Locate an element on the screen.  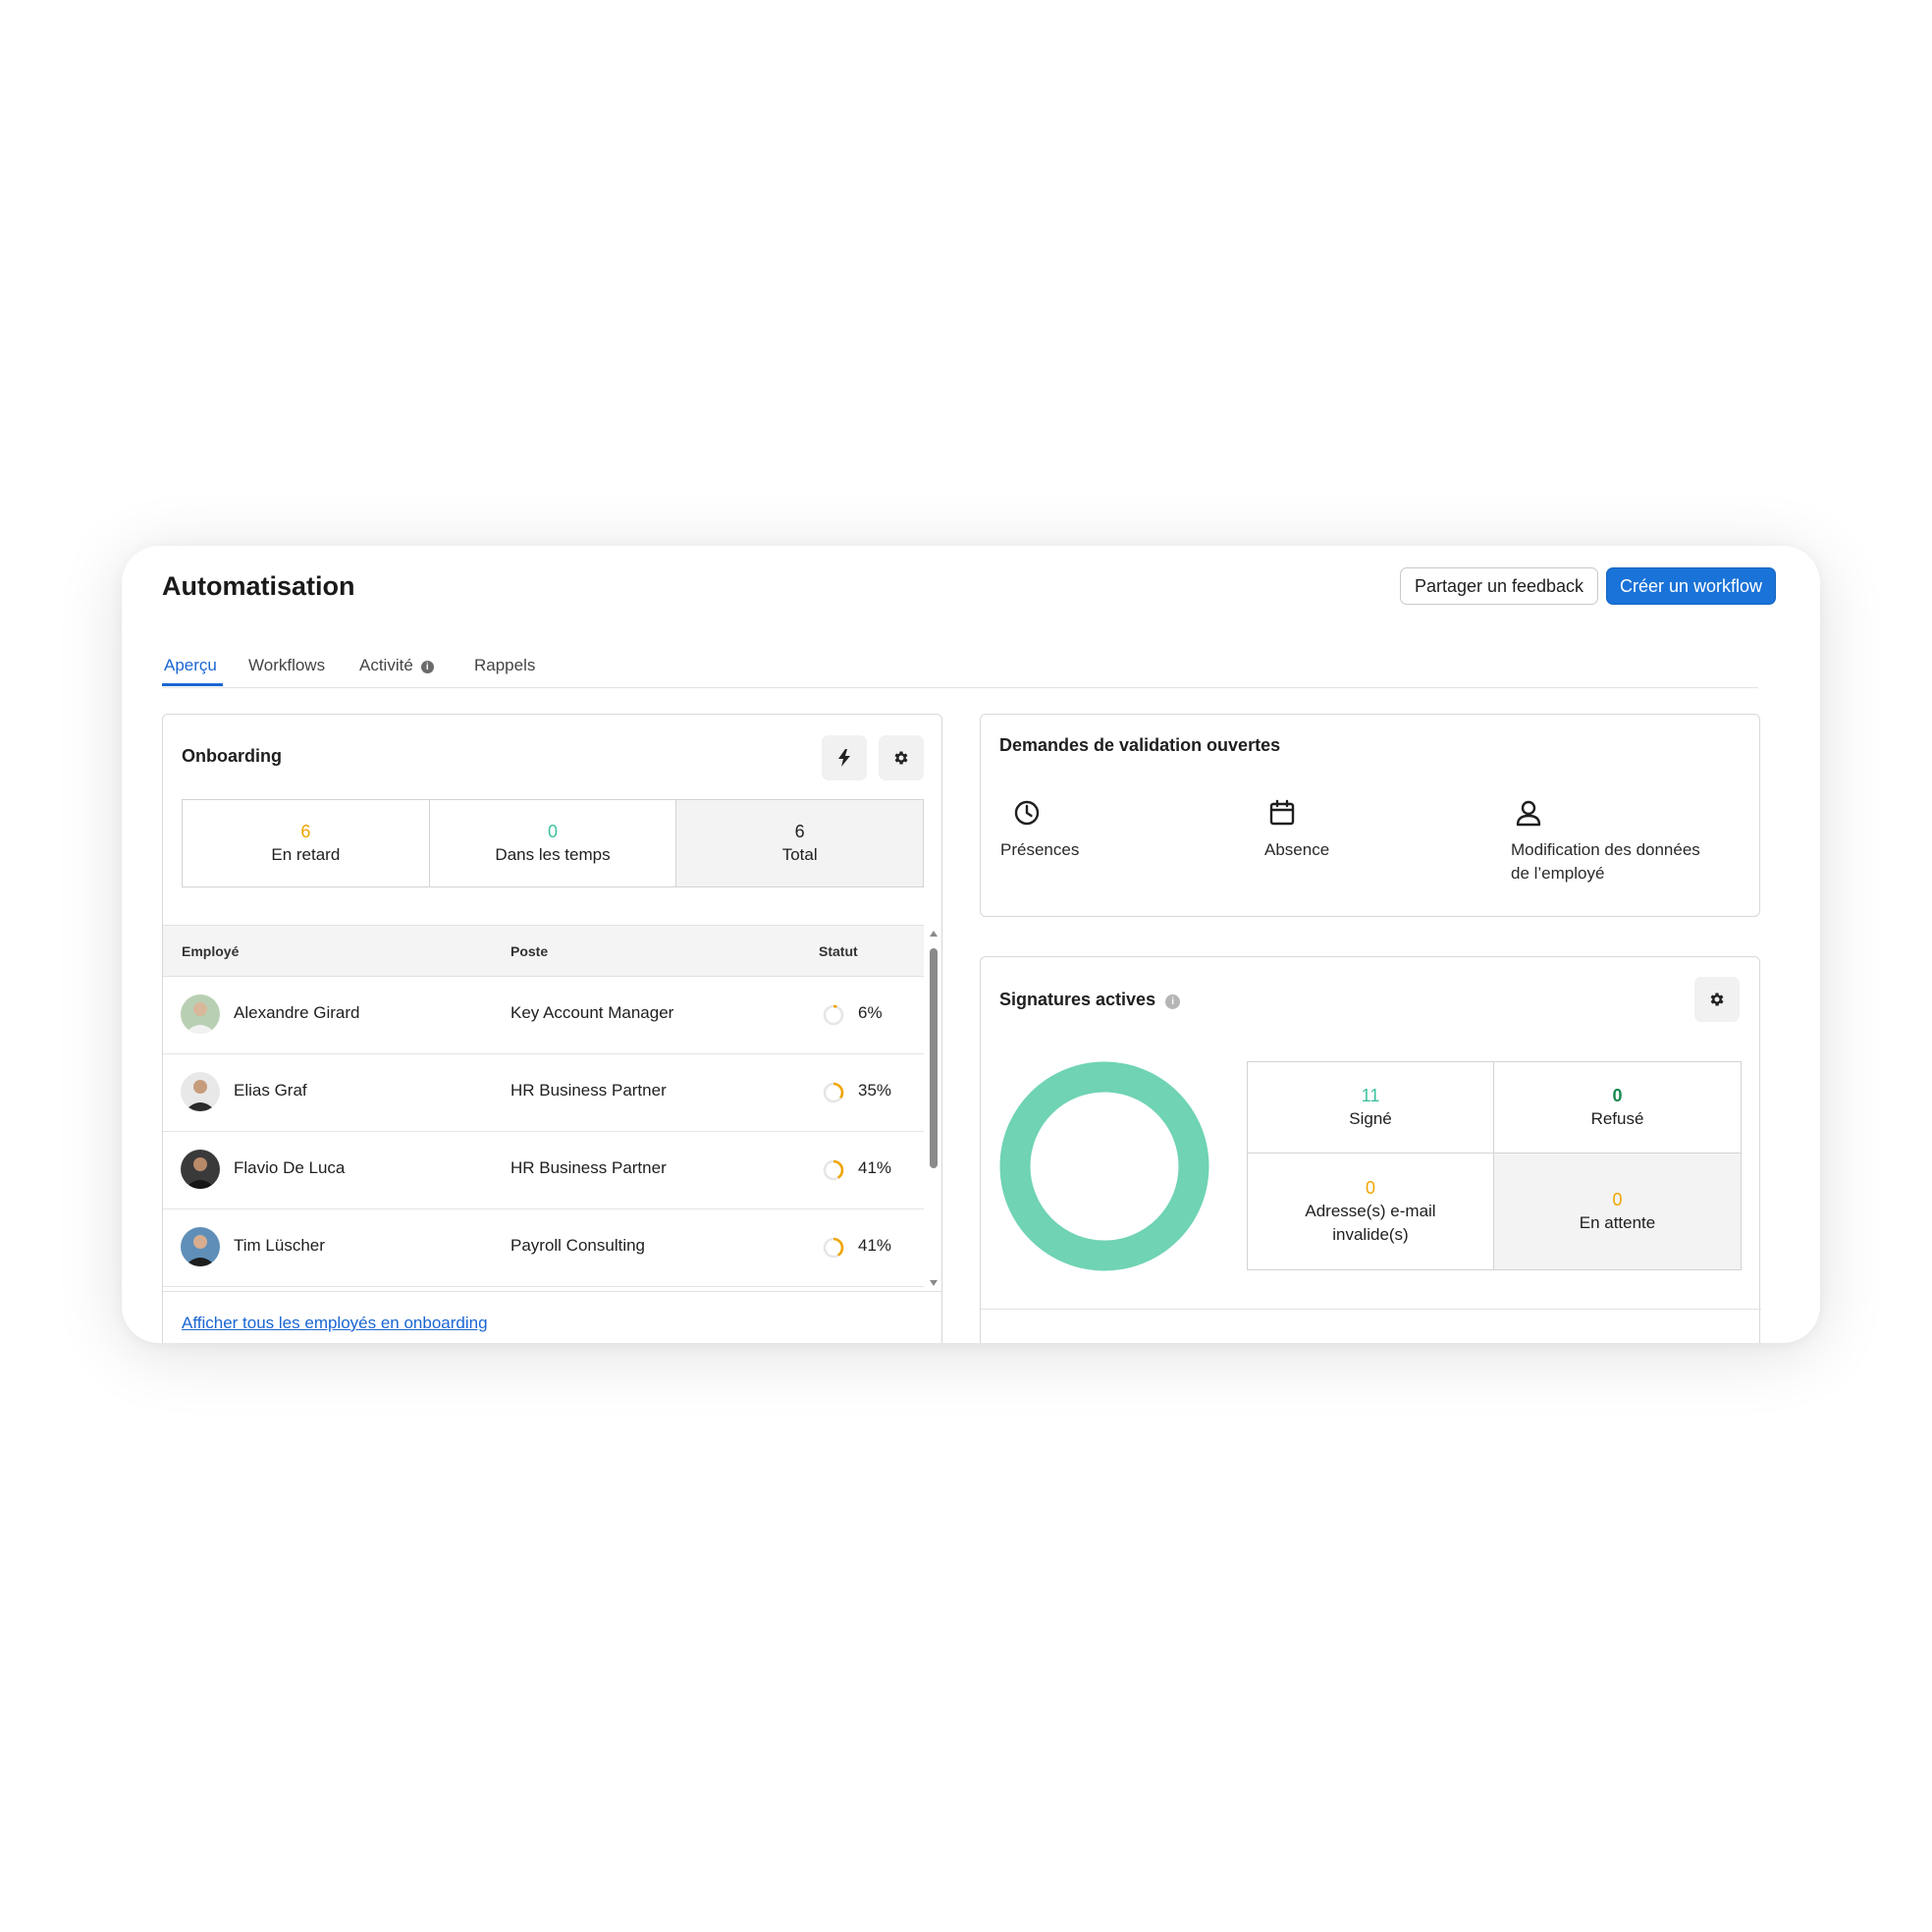
signatures-donut-chart is located at coordinates (1104, 1166).